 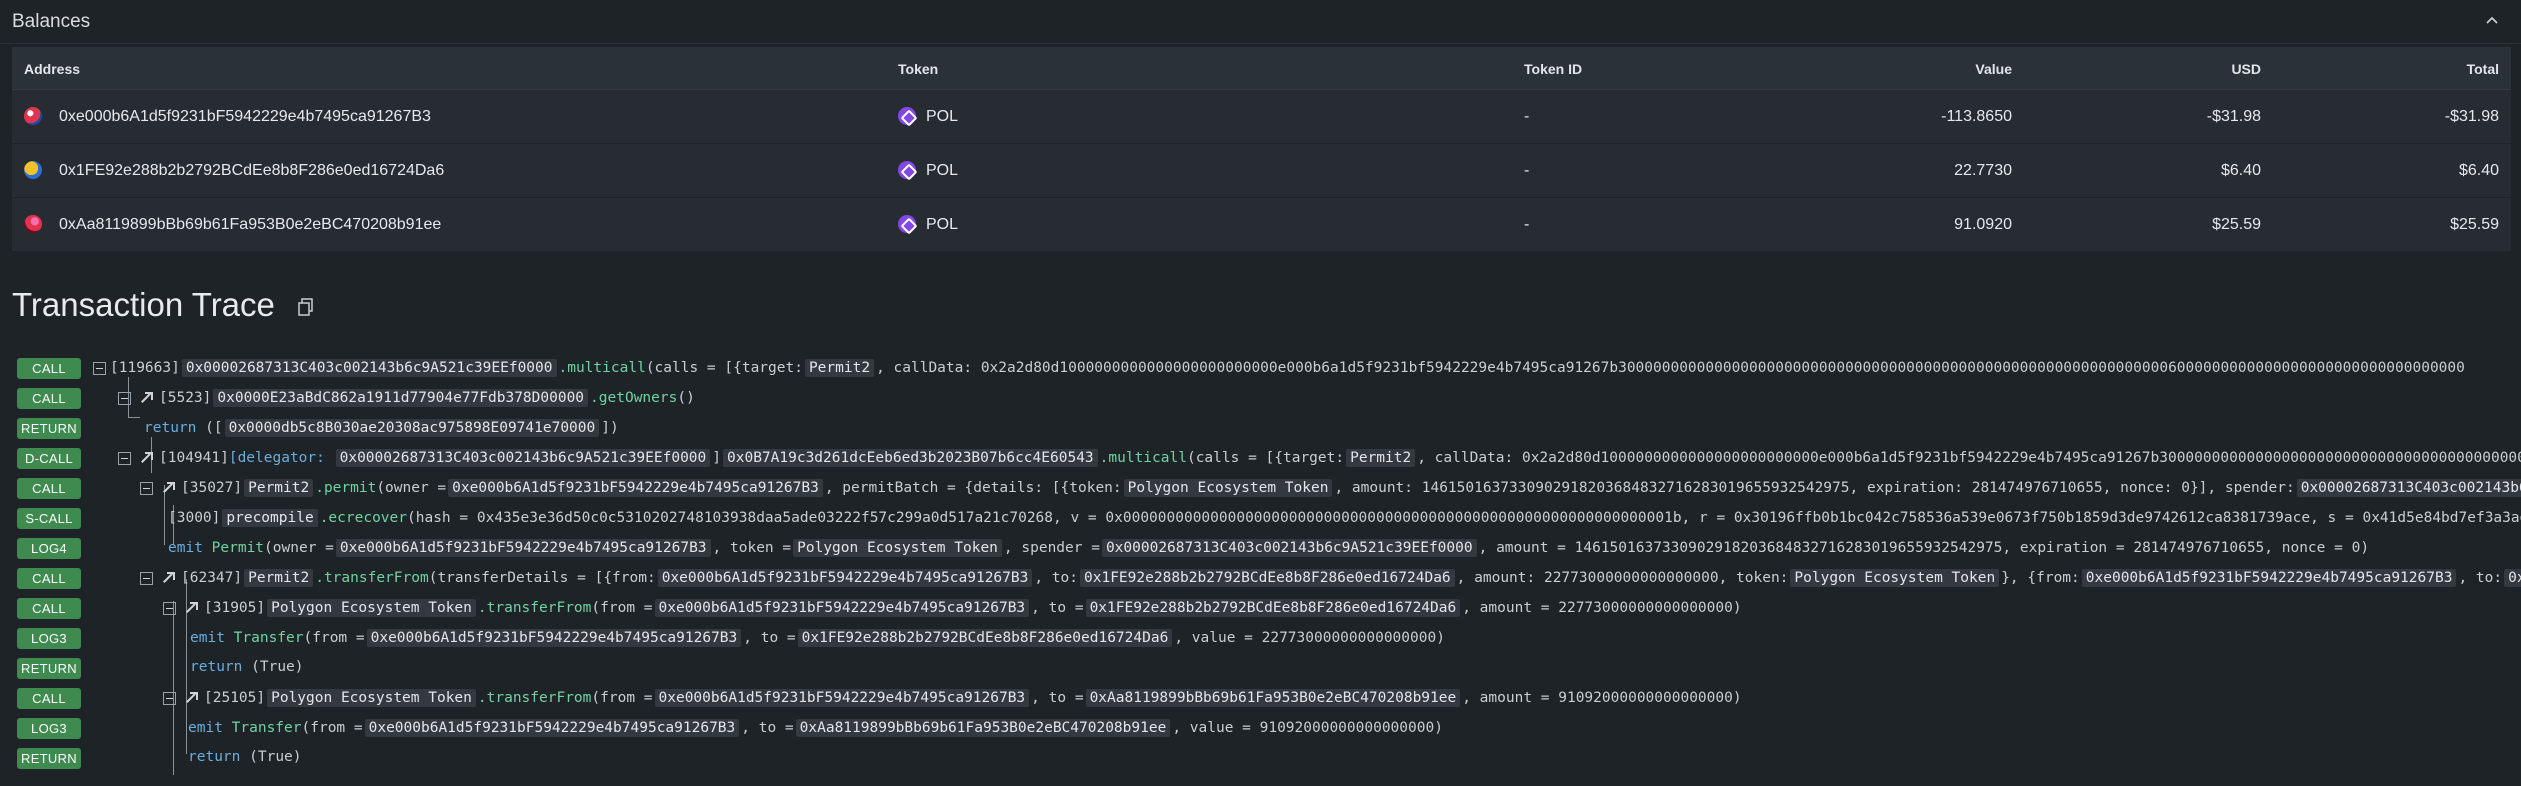 What do you see at coordinates (49, 728) in the screenshot?
I see `call-type-badge: LOG3` at bounding box center [49, 728].